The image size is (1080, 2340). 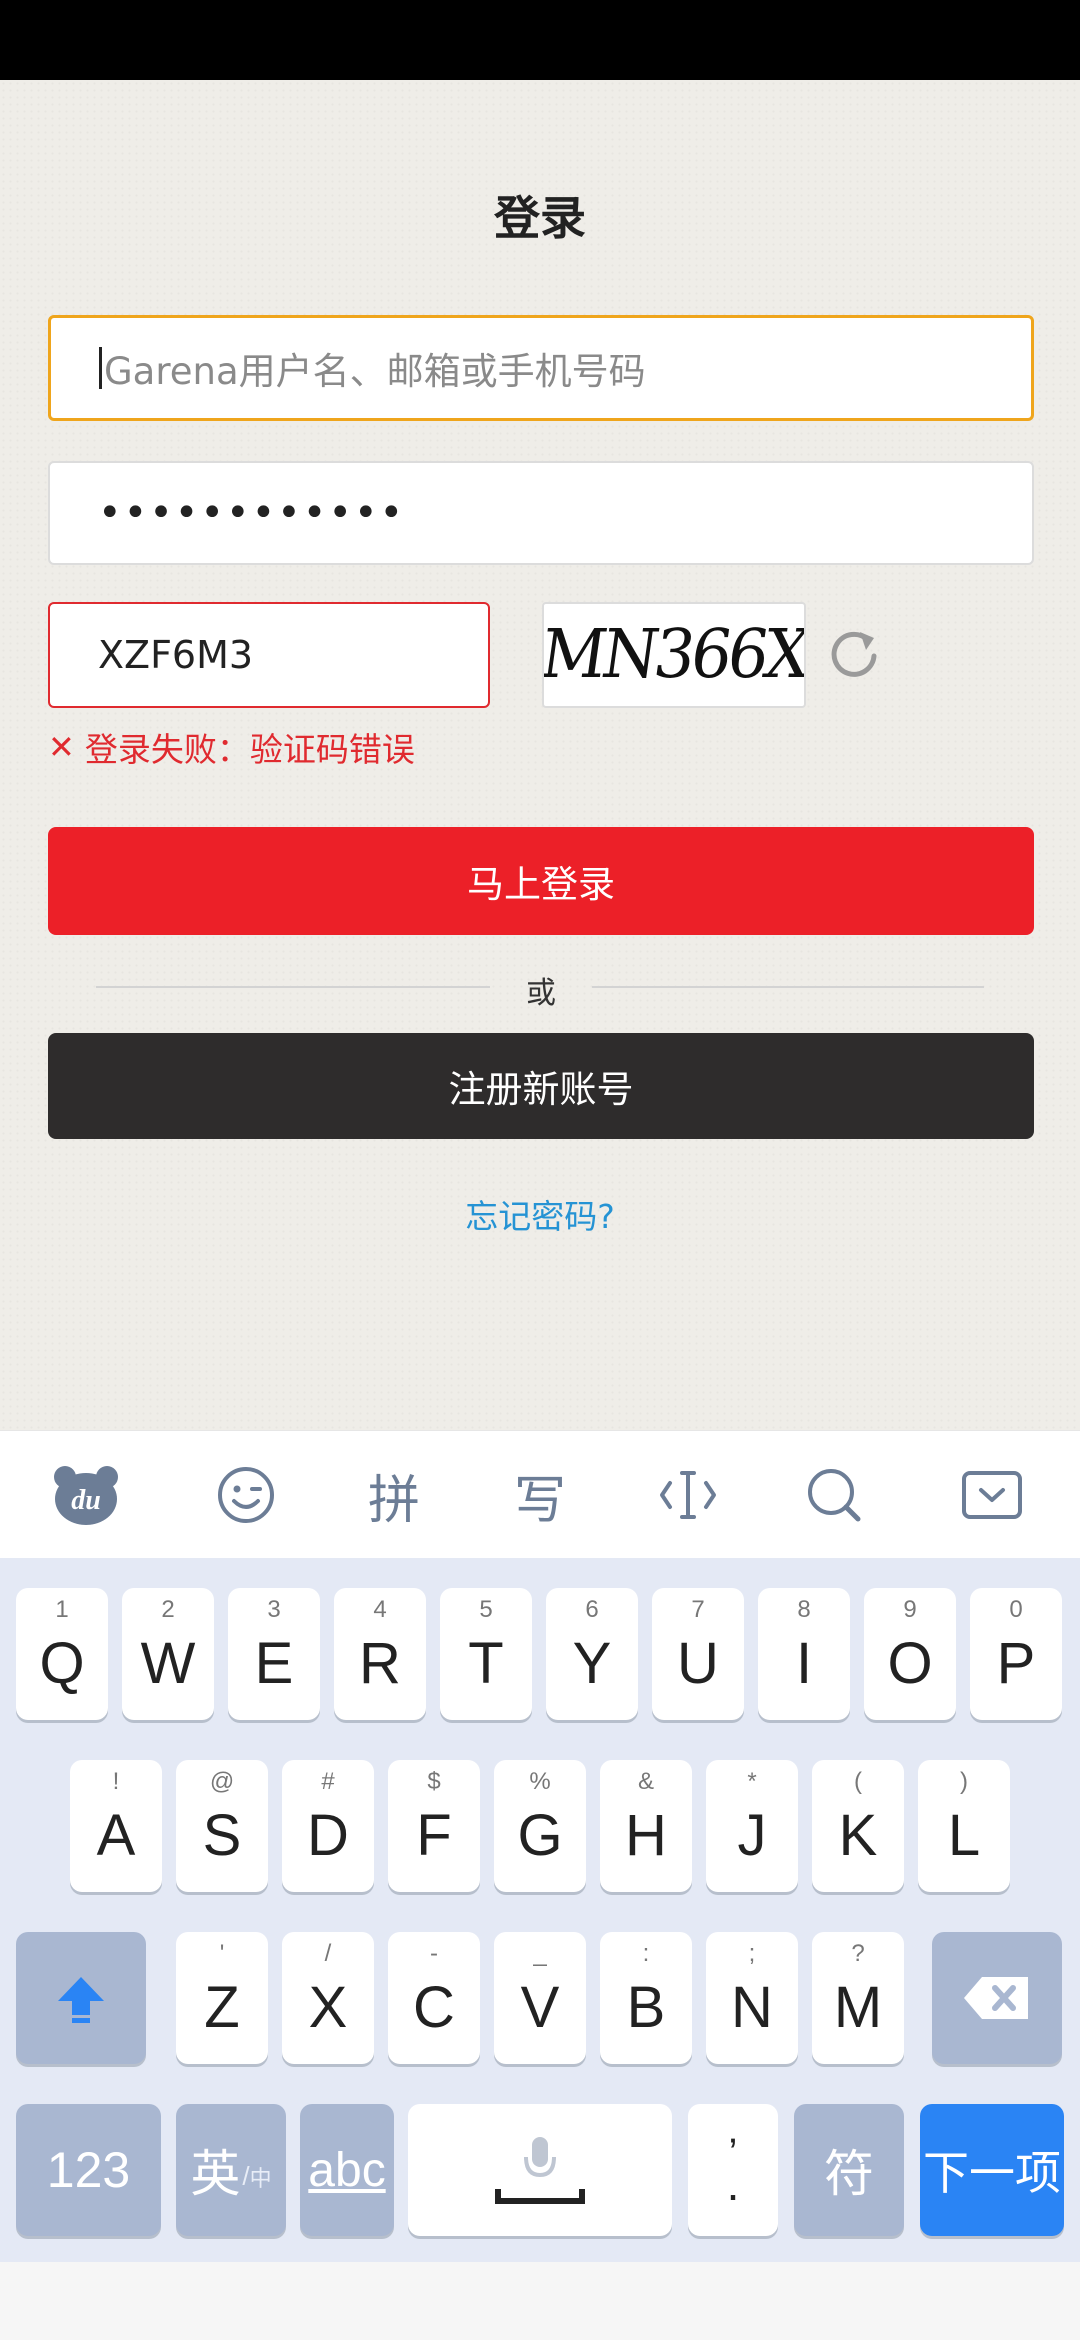 What do you see at coordinates (1016, 1609) in the screenshot?
I see `key-secondary-label: 0` at bounding box center [1016, 1609].